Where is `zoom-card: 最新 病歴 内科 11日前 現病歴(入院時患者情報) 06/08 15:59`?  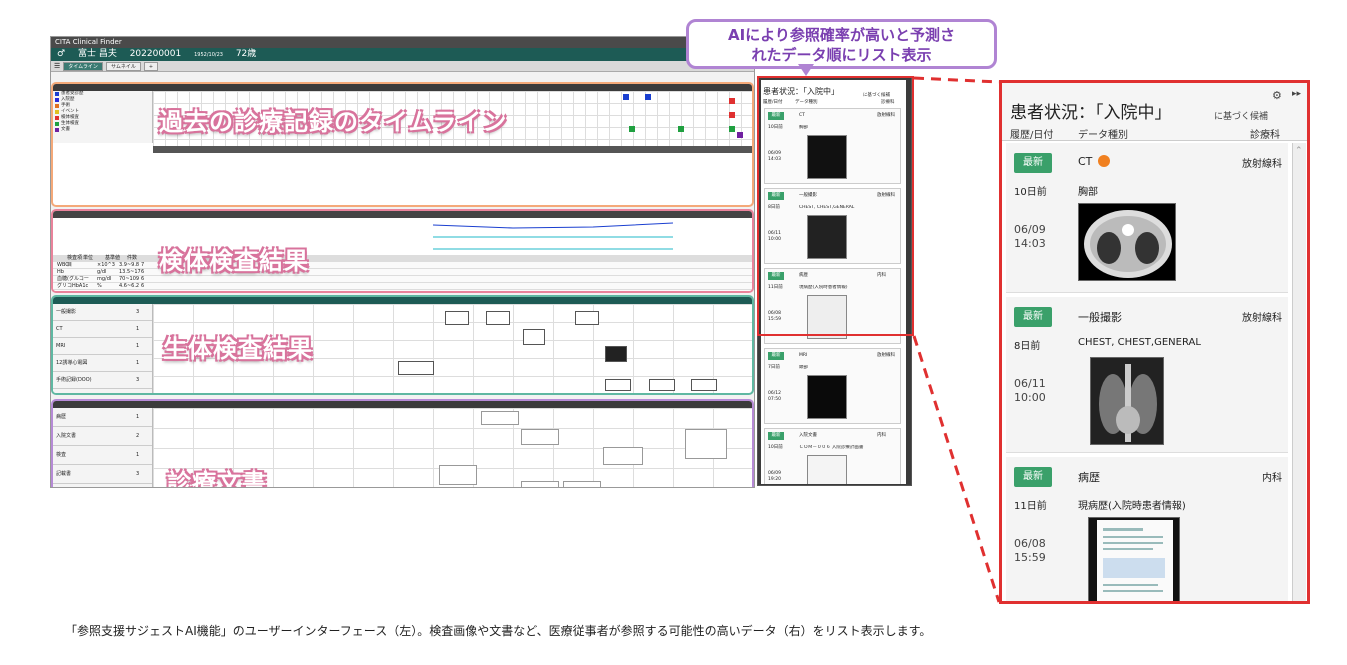 zoom-card: 最新 病歴 内科 11日前 現病歴(入院時患者情報) 06/08 15:59 is located at coordinates (1147, 529).